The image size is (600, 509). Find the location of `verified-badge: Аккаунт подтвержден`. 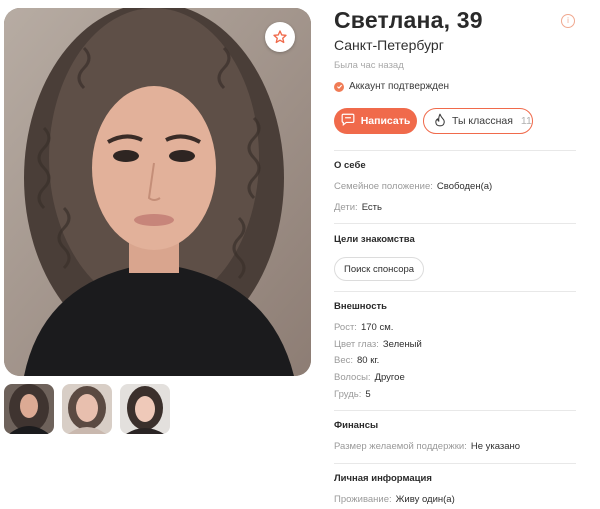

verified-badge: Аккаунт подтвержден is located at coordinates (391, 86).